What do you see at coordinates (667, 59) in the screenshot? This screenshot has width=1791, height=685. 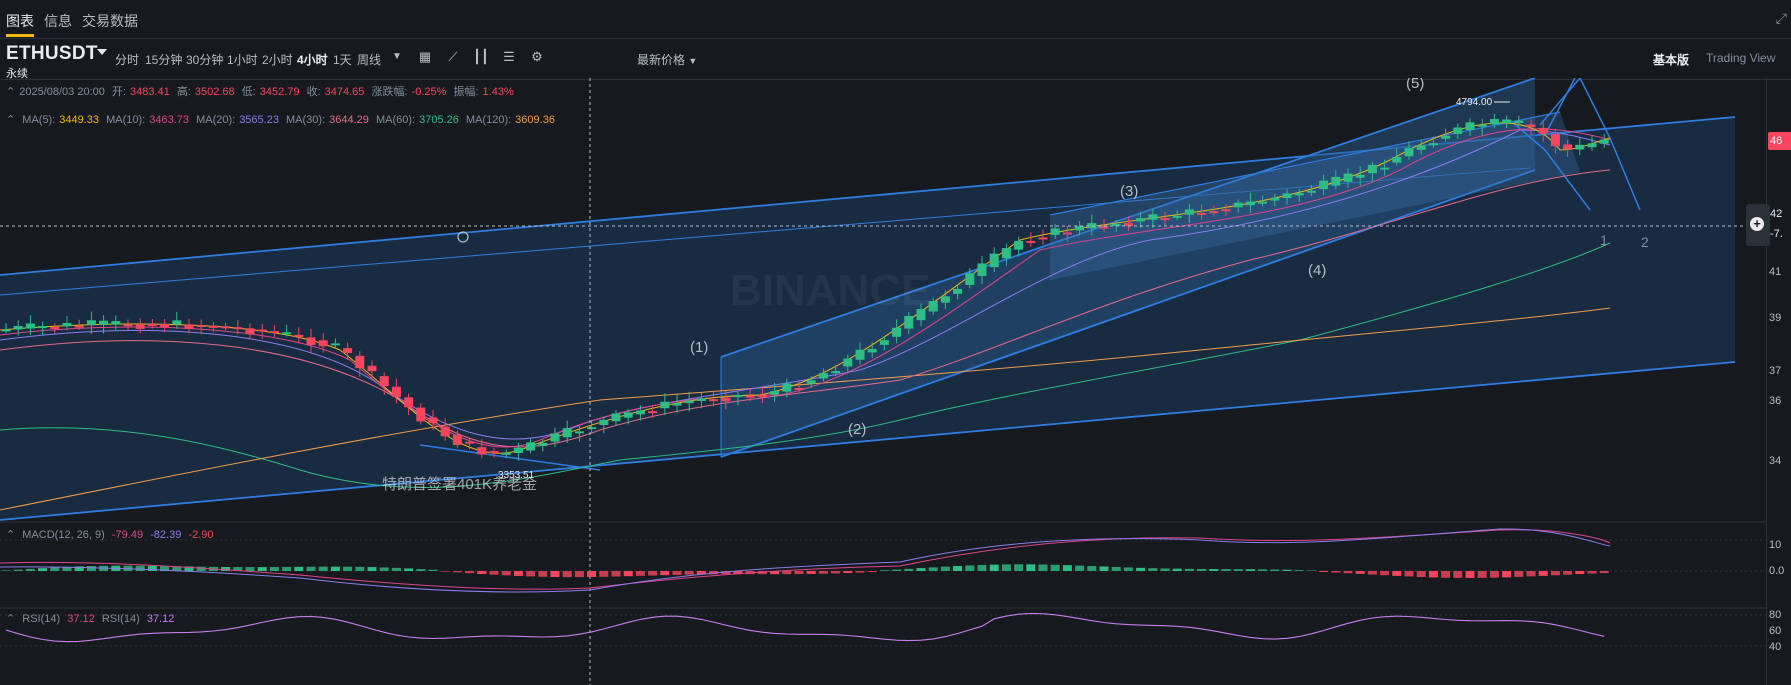 I see `price-type-selector: 最新价格 ▼` at bounding box center [667, 59].